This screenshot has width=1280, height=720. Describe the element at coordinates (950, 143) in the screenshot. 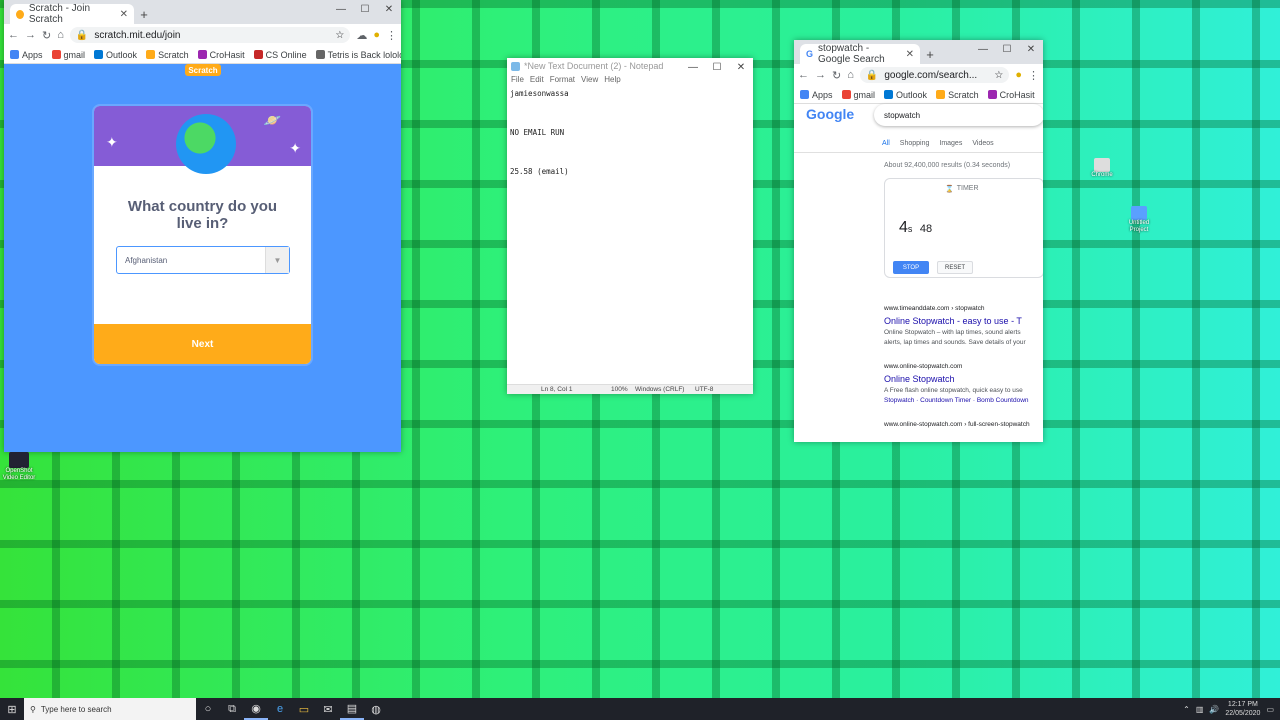

I see `search-tab: Images` at that location.